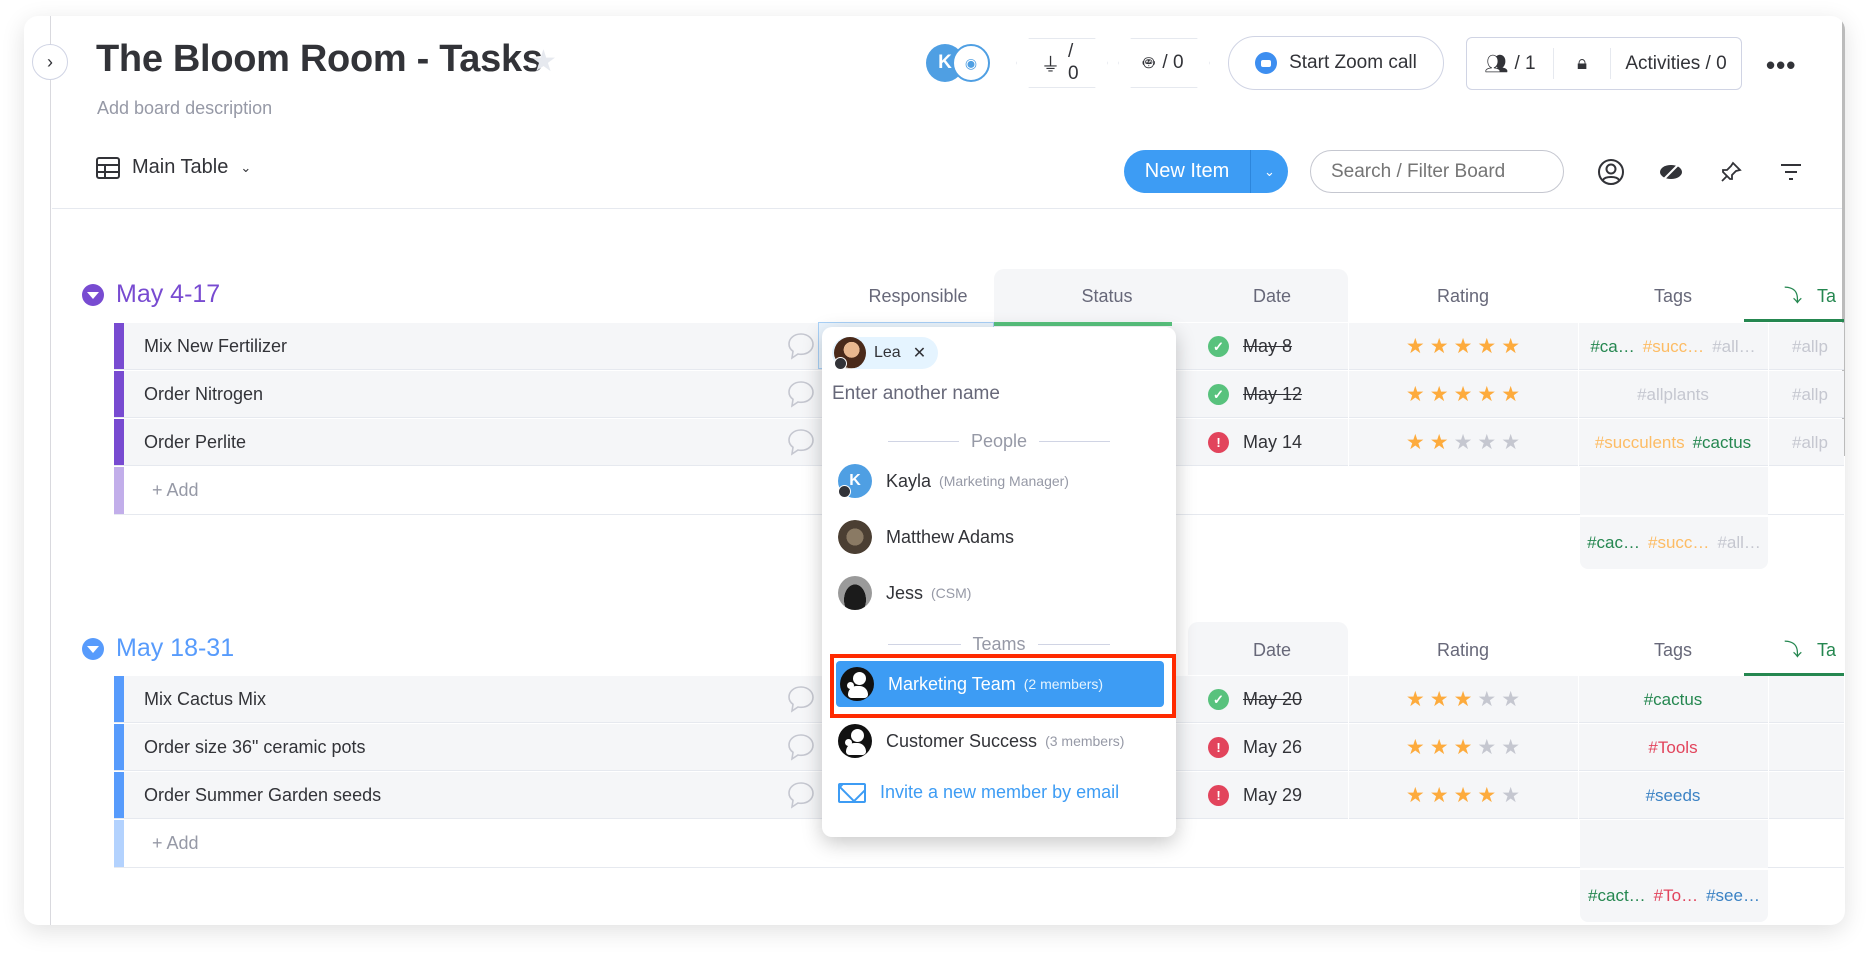 This screenshot has width=1868, height=957. What do you see at coordinates (919, 353) in the screenshot?
I see `remove-person-icon: ✕` at bounding box center [919, 353].